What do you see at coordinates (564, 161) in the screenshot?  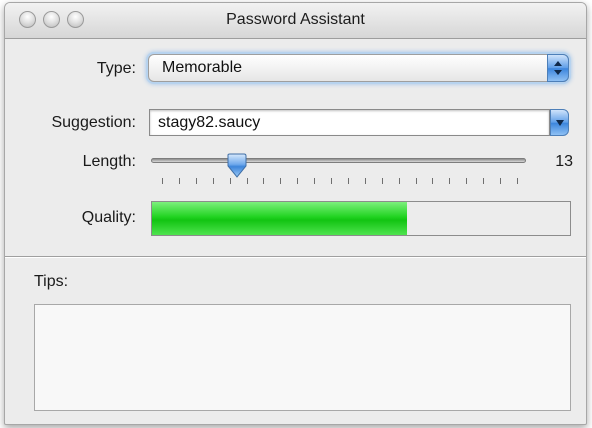 I see `length-value: 13` at bounding box center [564, 161].